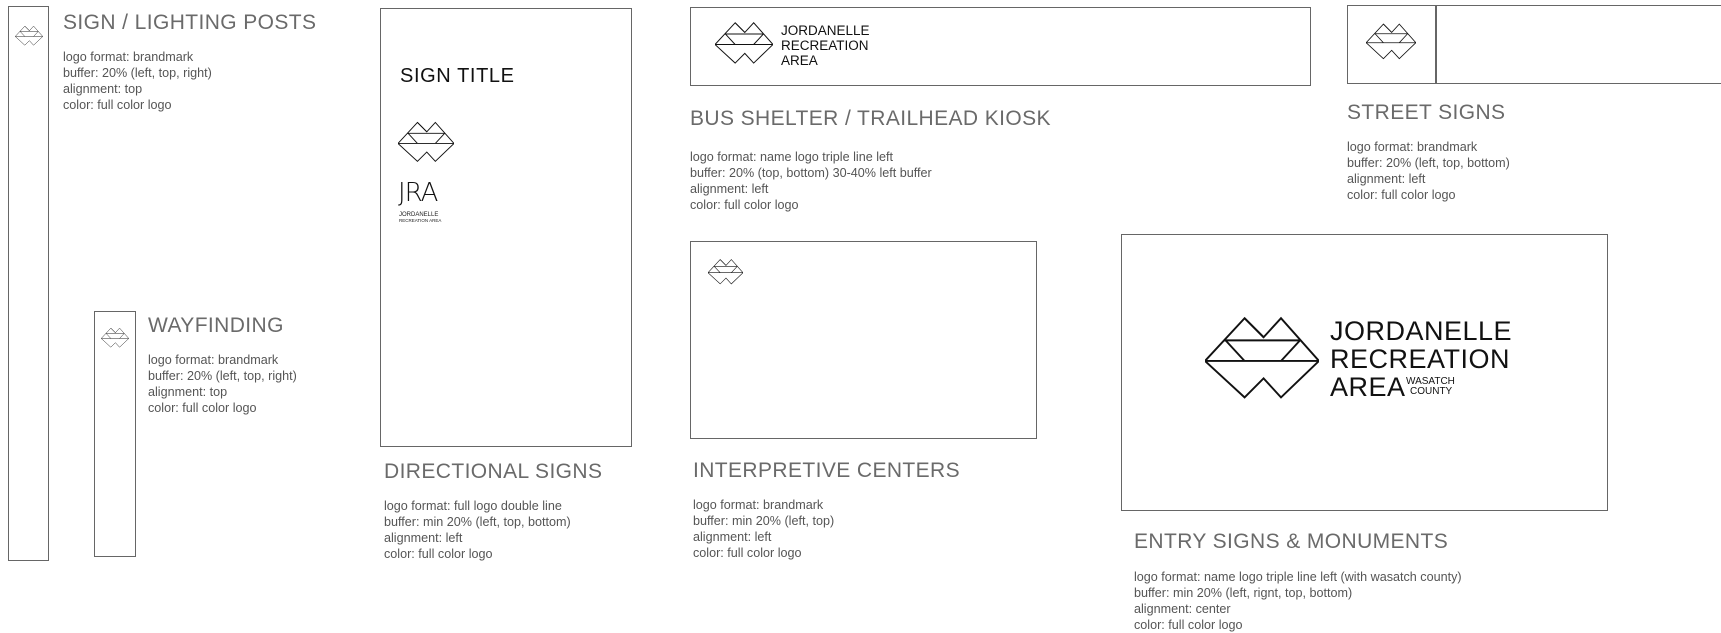  What do you see at coordinates (190, 22) in the screenshot?
I see `sign-lighting-posts-title: SIGN / LIGHTING POSTS` at bounding box center [190, 22].